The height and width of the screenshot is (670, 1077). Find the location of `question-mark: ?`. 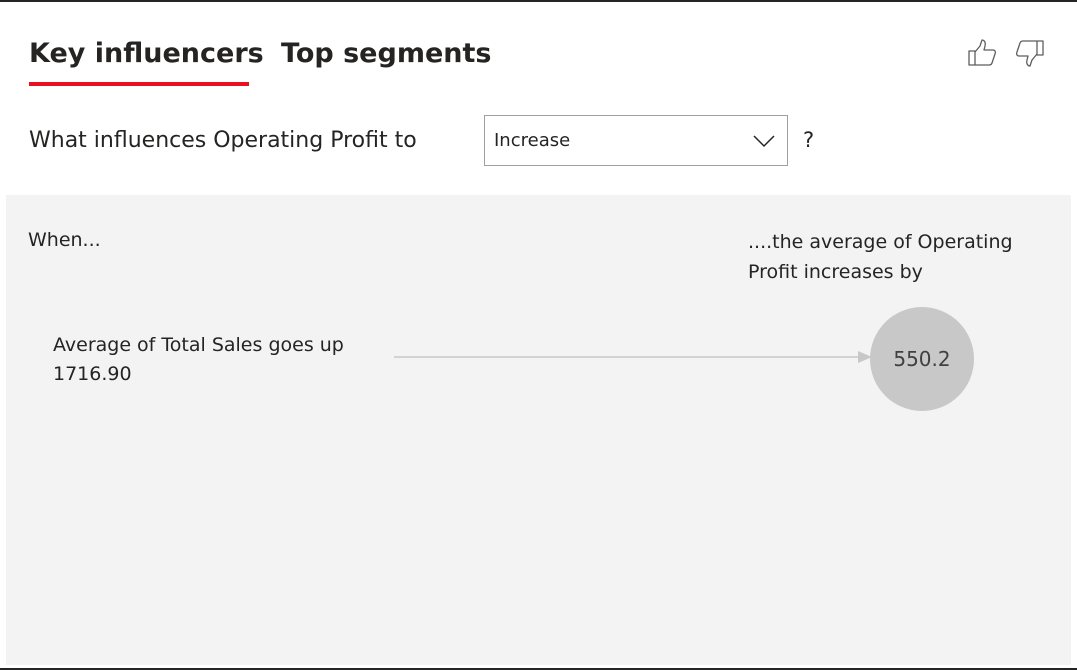

question-mark: ? is located at coordinates (809, 140).